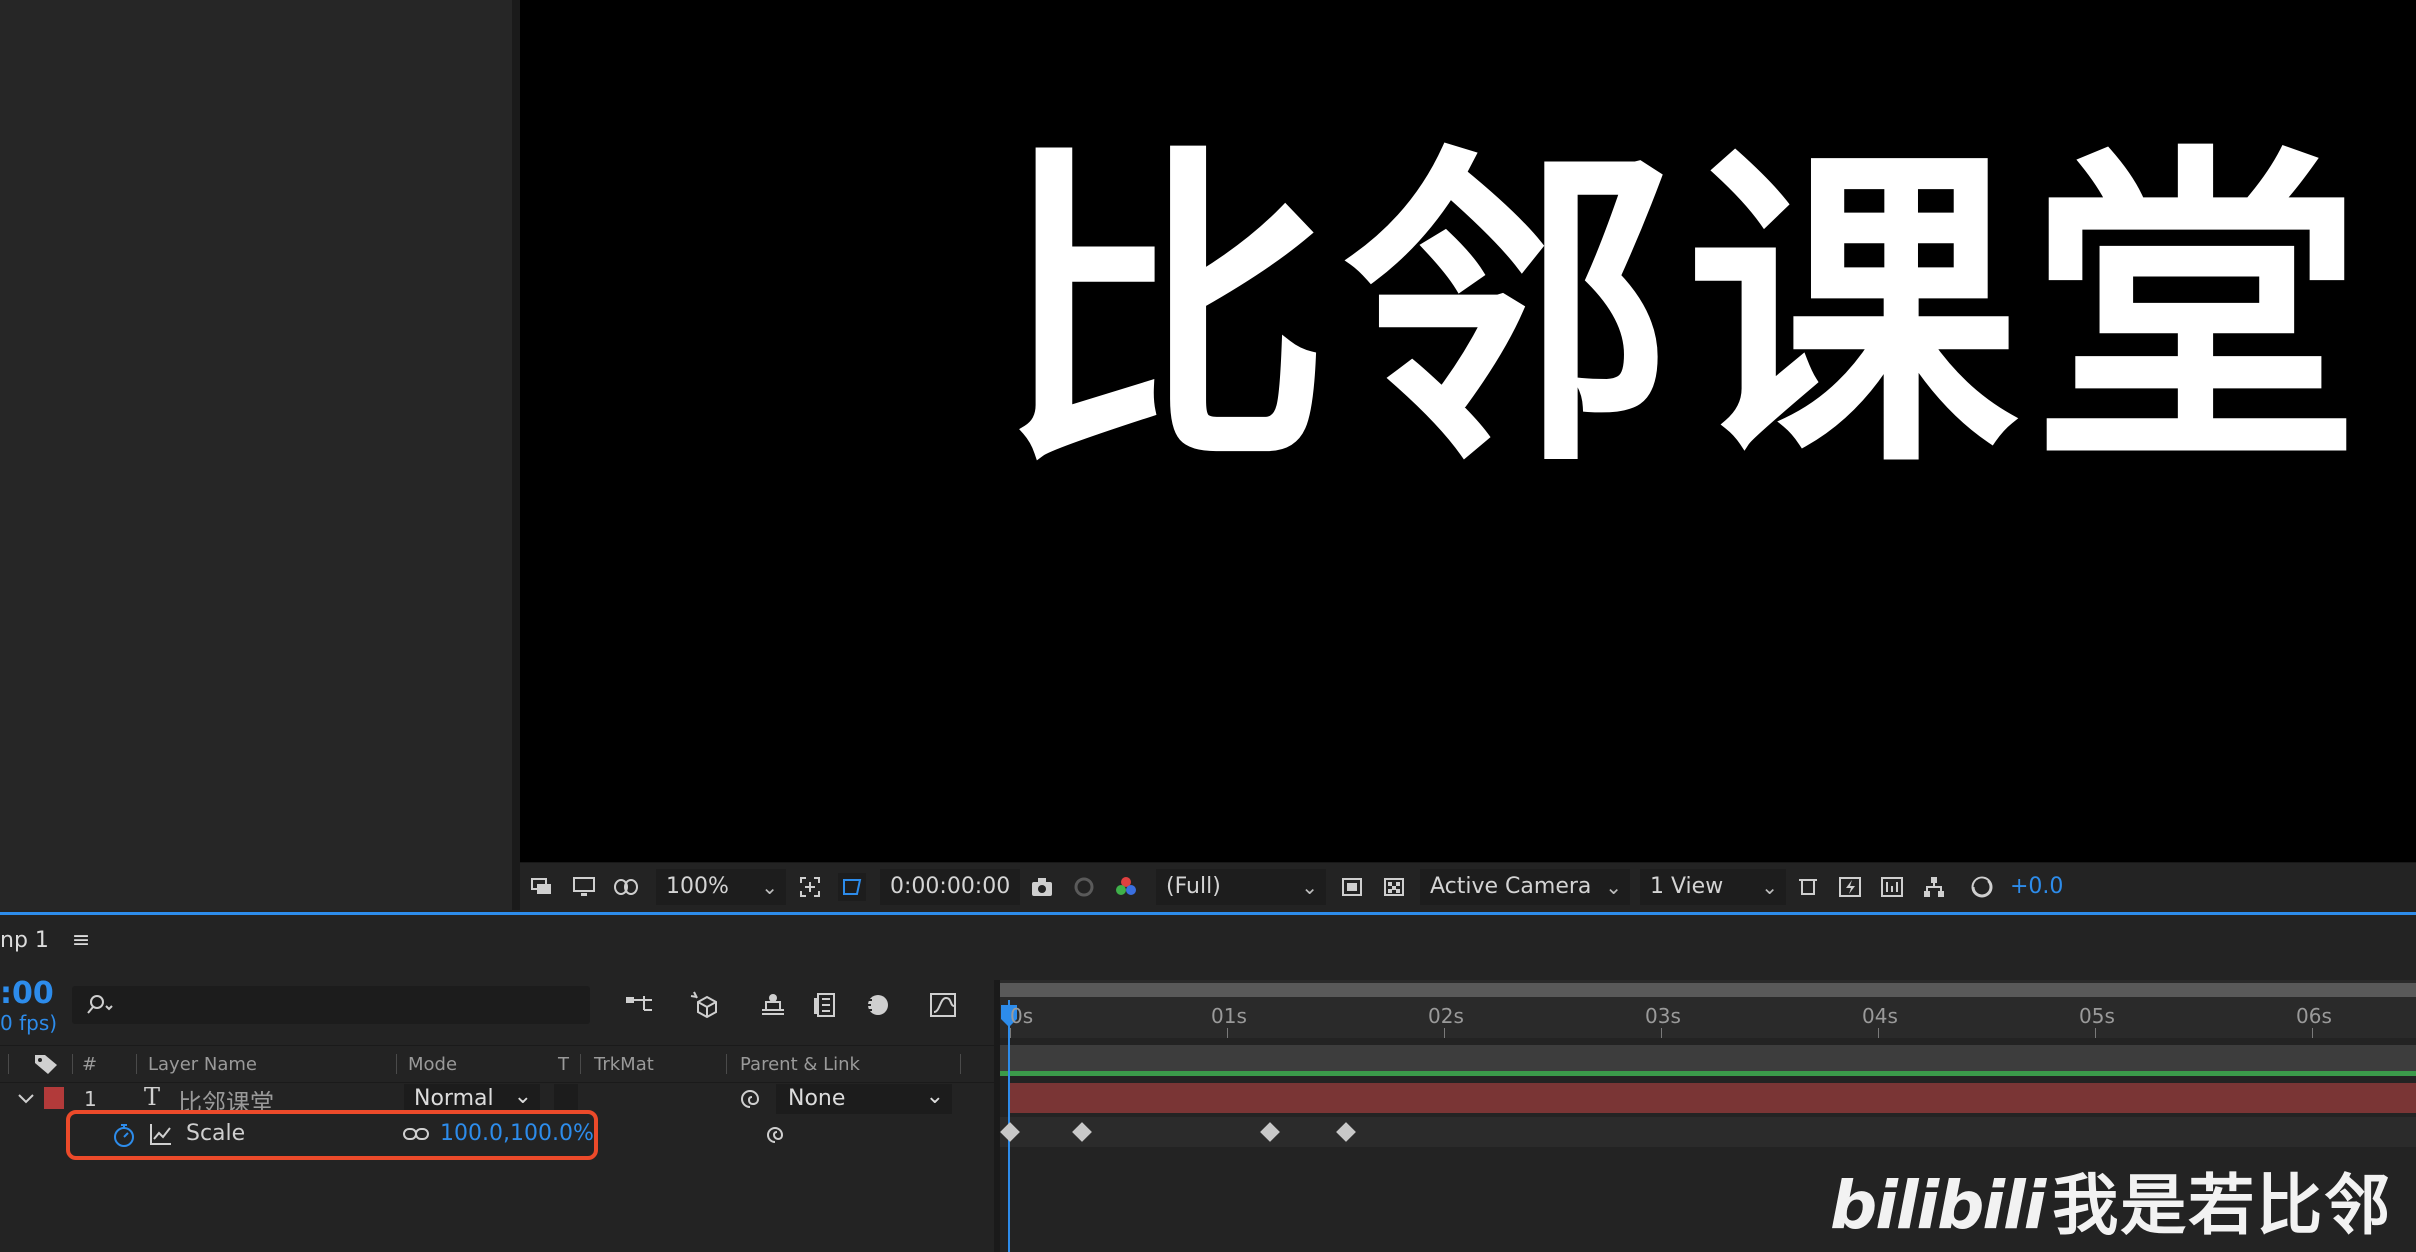 The image size is (2416, 1252). I want to click on track-header-area, so click(1708, 1058).